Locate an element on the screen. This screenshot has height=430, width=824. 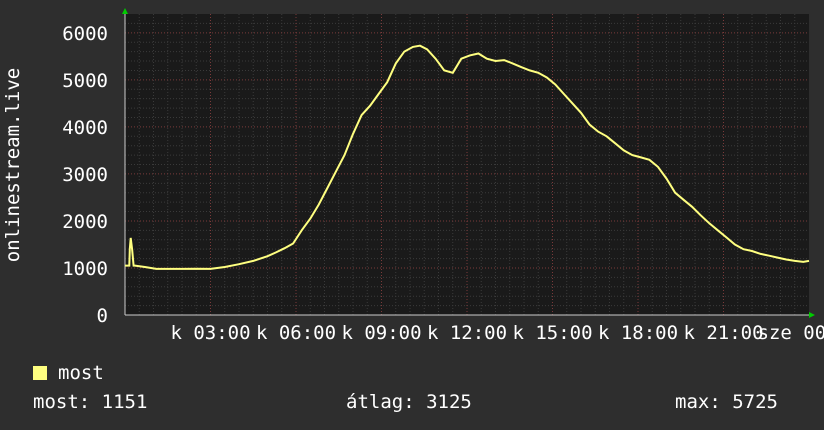
y-tick-label: 5000 is located at coordinates (85, 81).